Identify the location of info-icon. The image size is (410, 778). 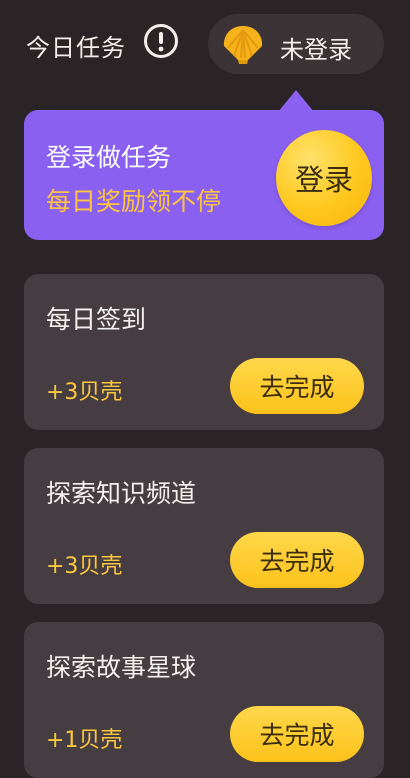
(161, 41).